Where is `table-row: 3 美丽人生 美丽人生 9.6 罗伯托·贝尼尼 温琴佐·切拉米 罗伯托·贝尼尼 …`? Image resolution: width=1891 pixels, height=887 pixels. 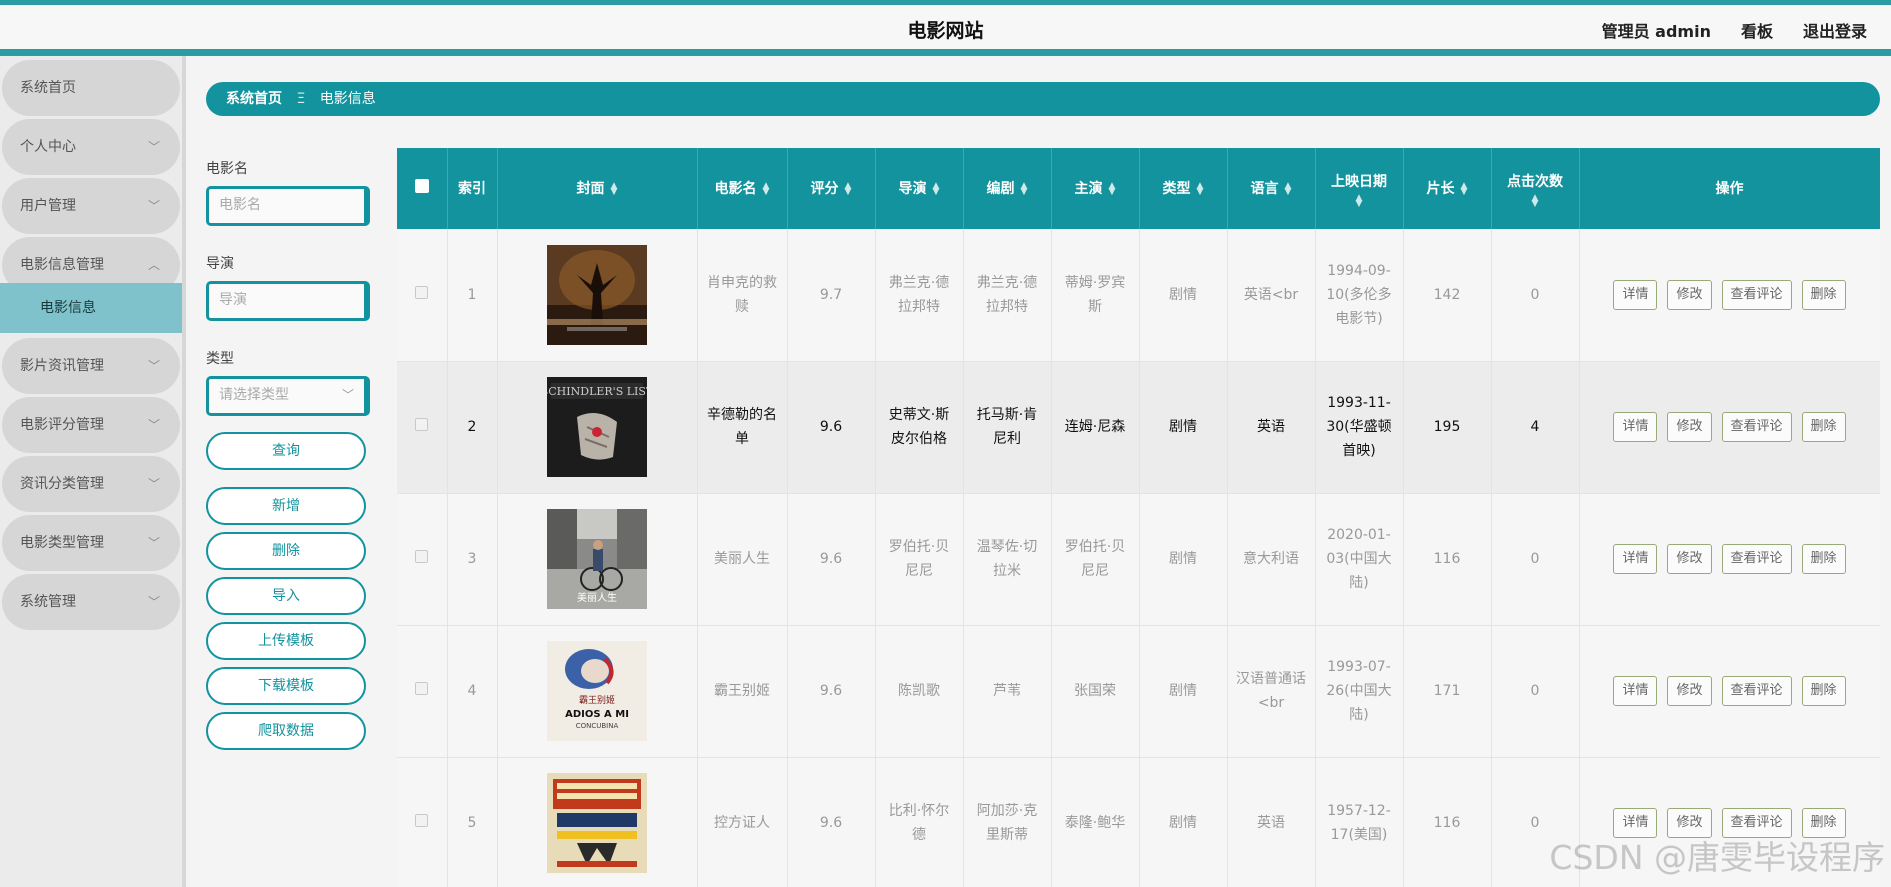 table-row: 3 美丽人生 美丽人生 9.6 罗伯托·贝尼尼 温琴佐·切拉米 罗伯托·贝尼尼 … is located at coordinates (1138, 559).